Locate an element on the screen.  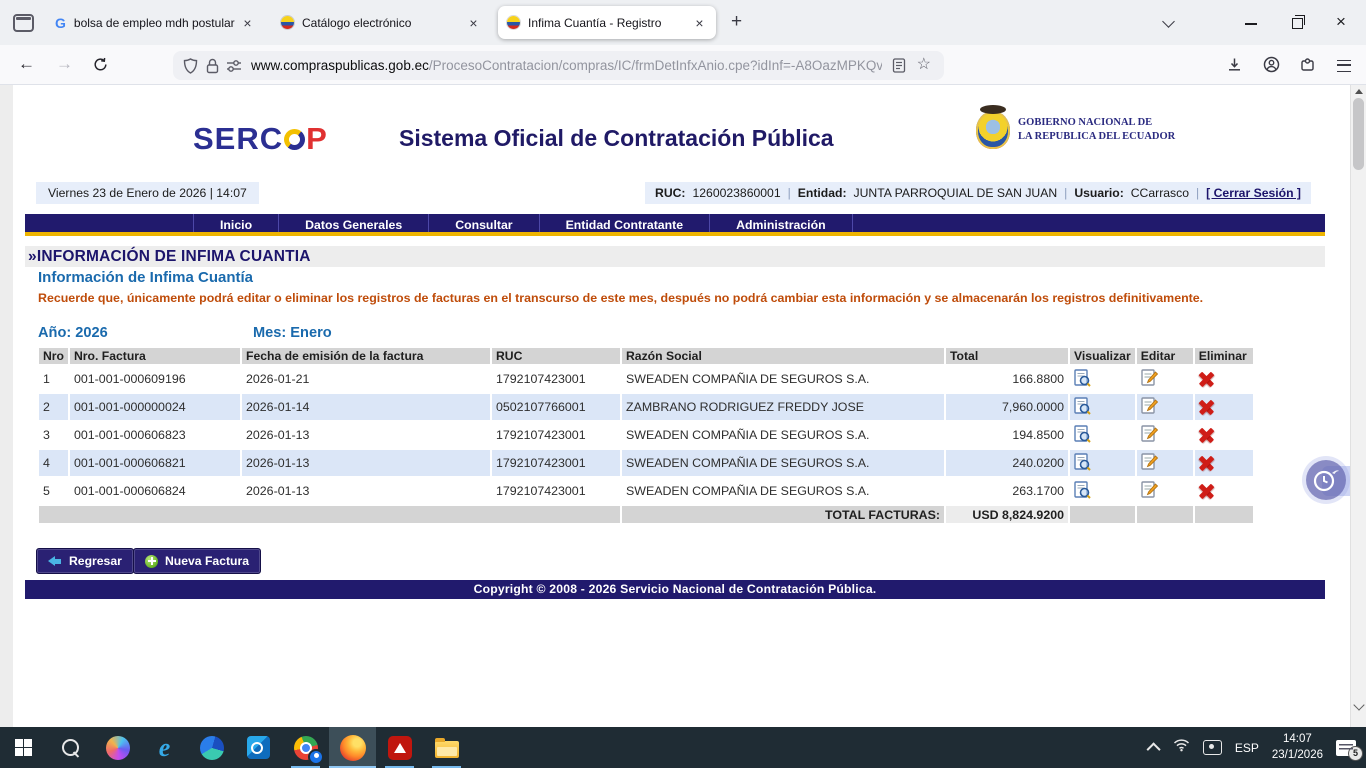
back-button: ← is located at coordinates (26, 64).